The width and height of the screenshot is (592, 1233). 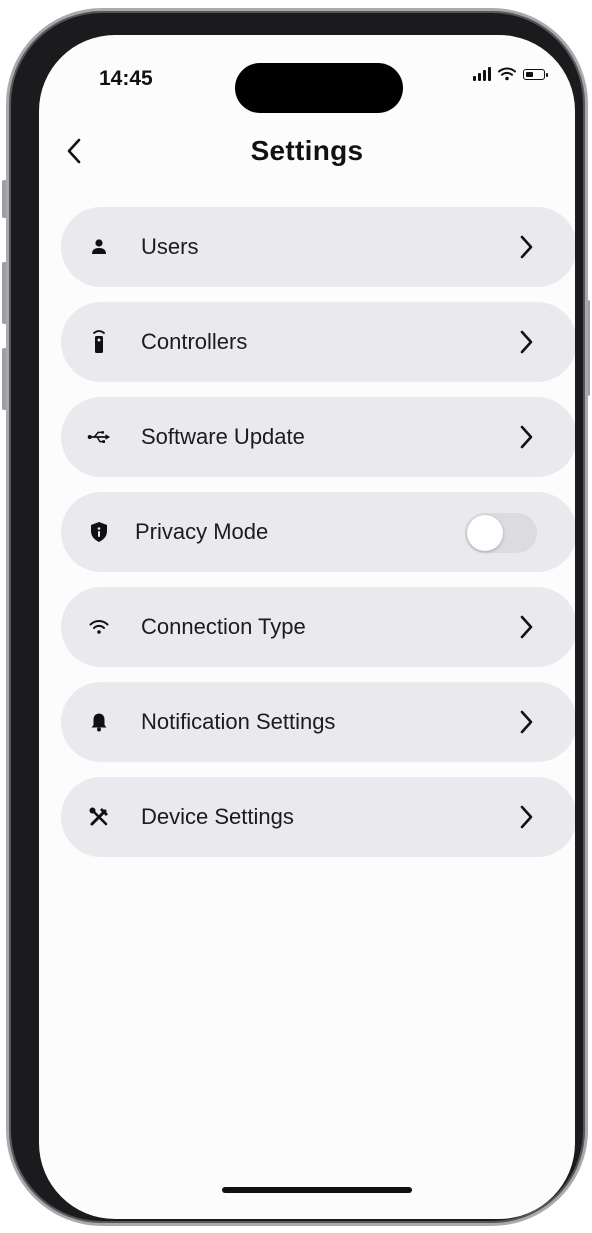 I want to click on bell-icon, so click(x=99, y=722).